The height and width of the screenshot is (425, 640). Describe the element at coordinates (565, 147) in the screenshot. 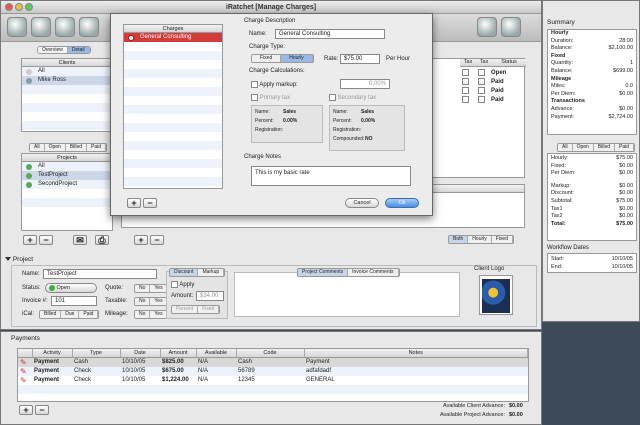

I see `summary-filter-all: All` at that location.